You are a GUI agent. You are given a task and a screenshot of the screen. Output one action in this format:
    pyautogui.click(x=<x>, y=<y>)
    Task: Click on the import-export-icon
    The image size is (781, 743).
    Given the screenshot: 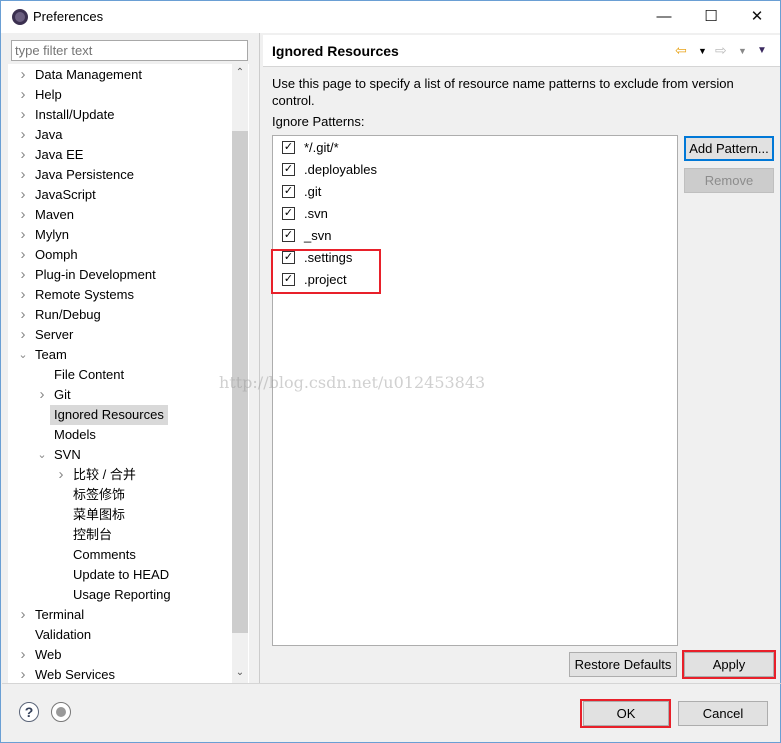 What is the action you would take?
    pyautogui.click(x=61, y=712)
    